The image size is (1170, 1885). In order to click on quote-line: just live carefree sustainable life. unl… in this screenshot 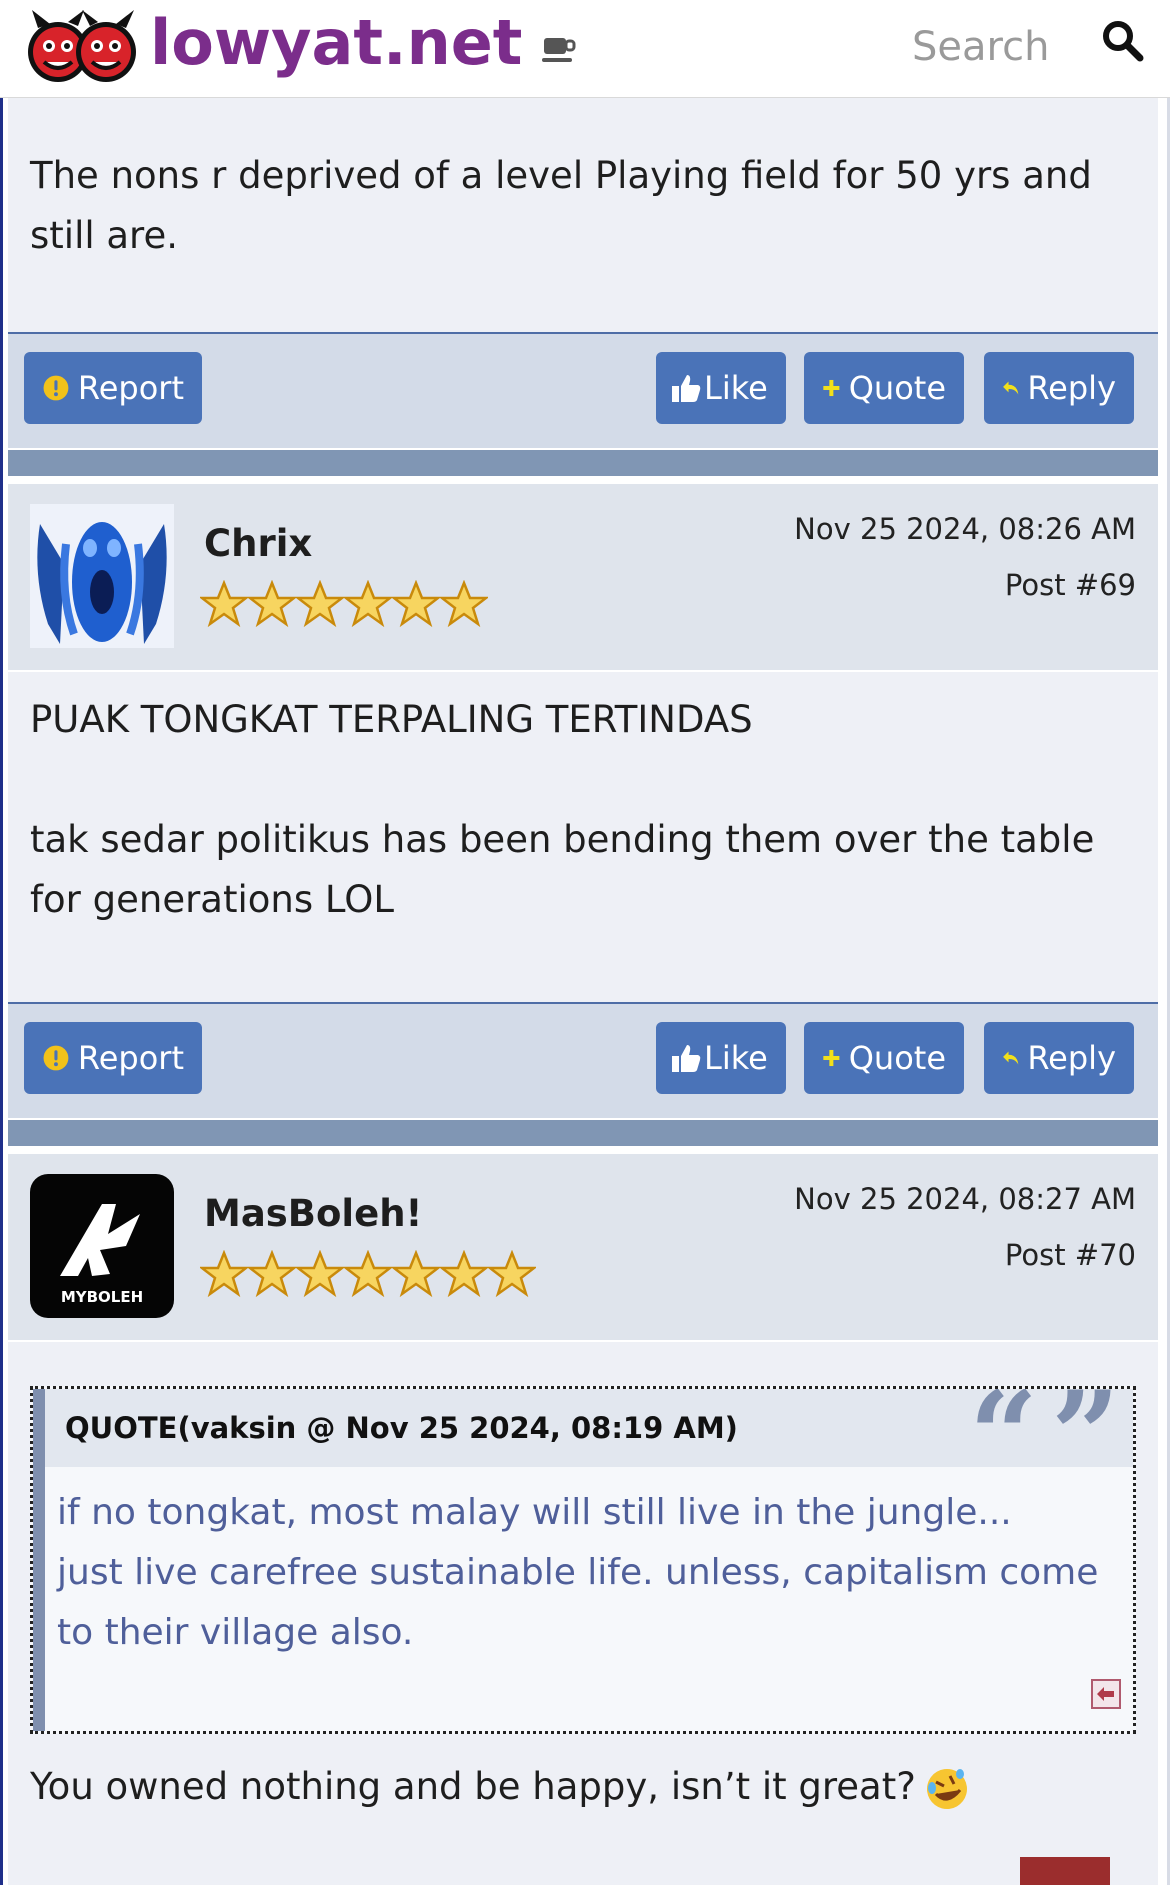, I will do `click(578, 1602)`.